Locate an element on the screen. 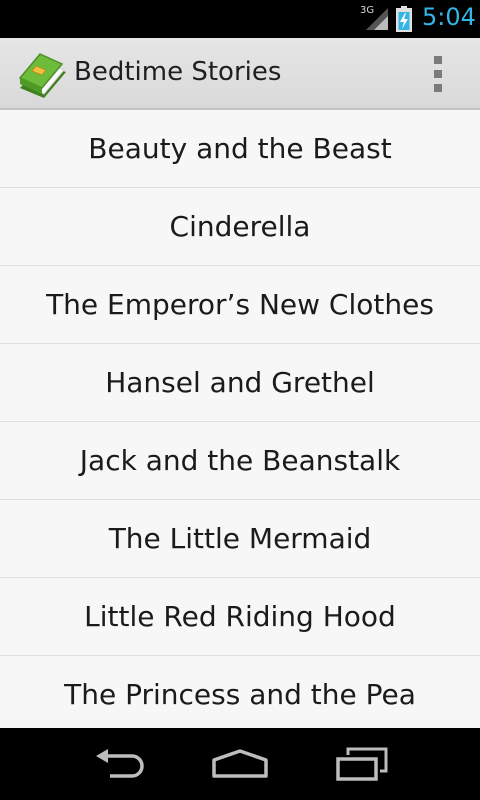 Image resolution: width=480 pixels, height=800 pixels. recent-apps-icon is located at coordinates (362, 764).